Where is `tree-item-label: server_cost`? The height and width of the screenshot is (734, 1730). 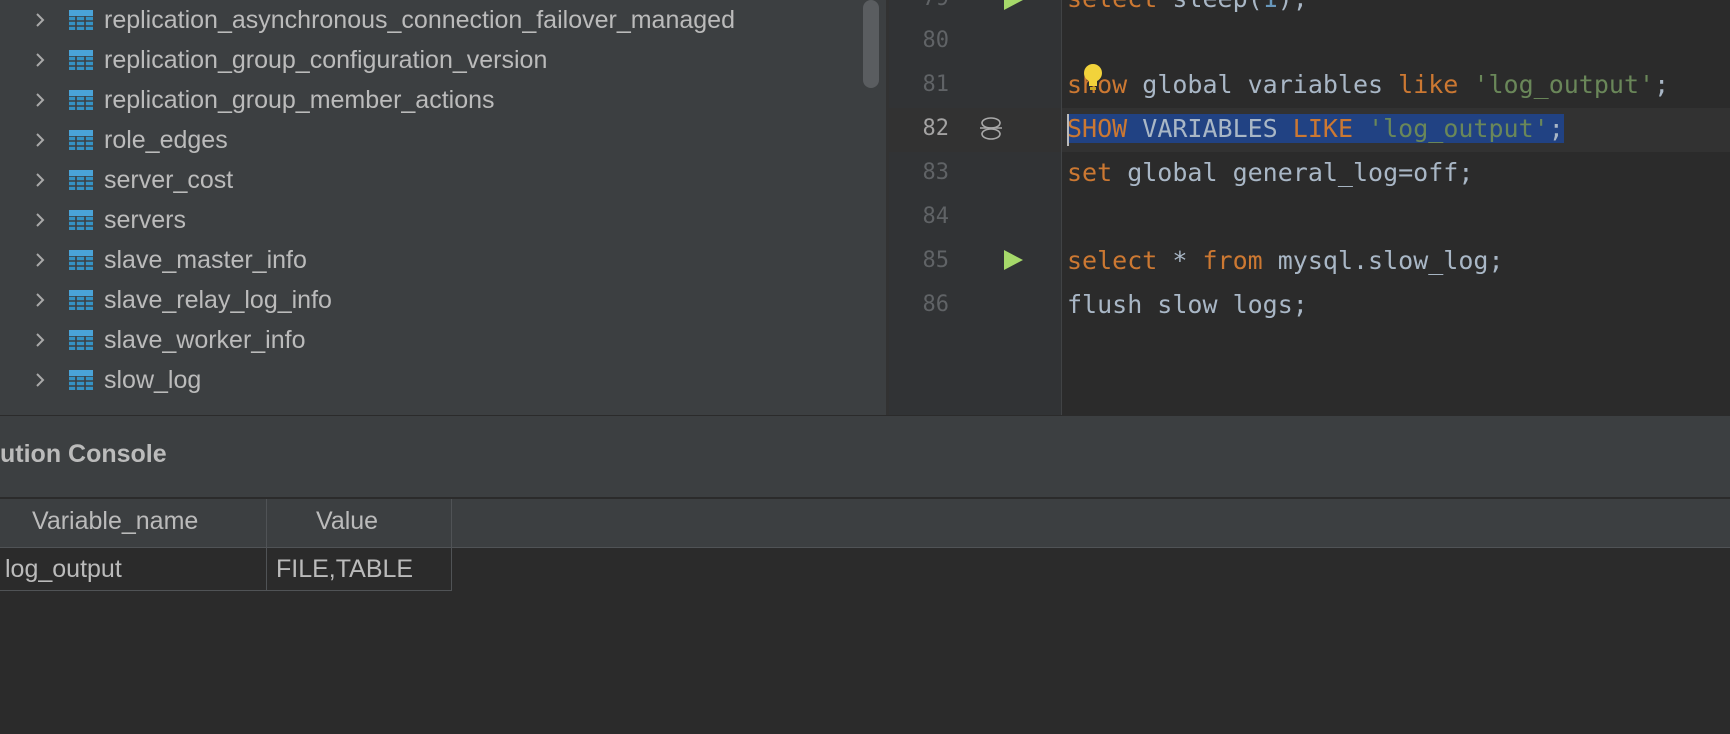
tree-item-label: server_cost is located at coordinates (169, 180).